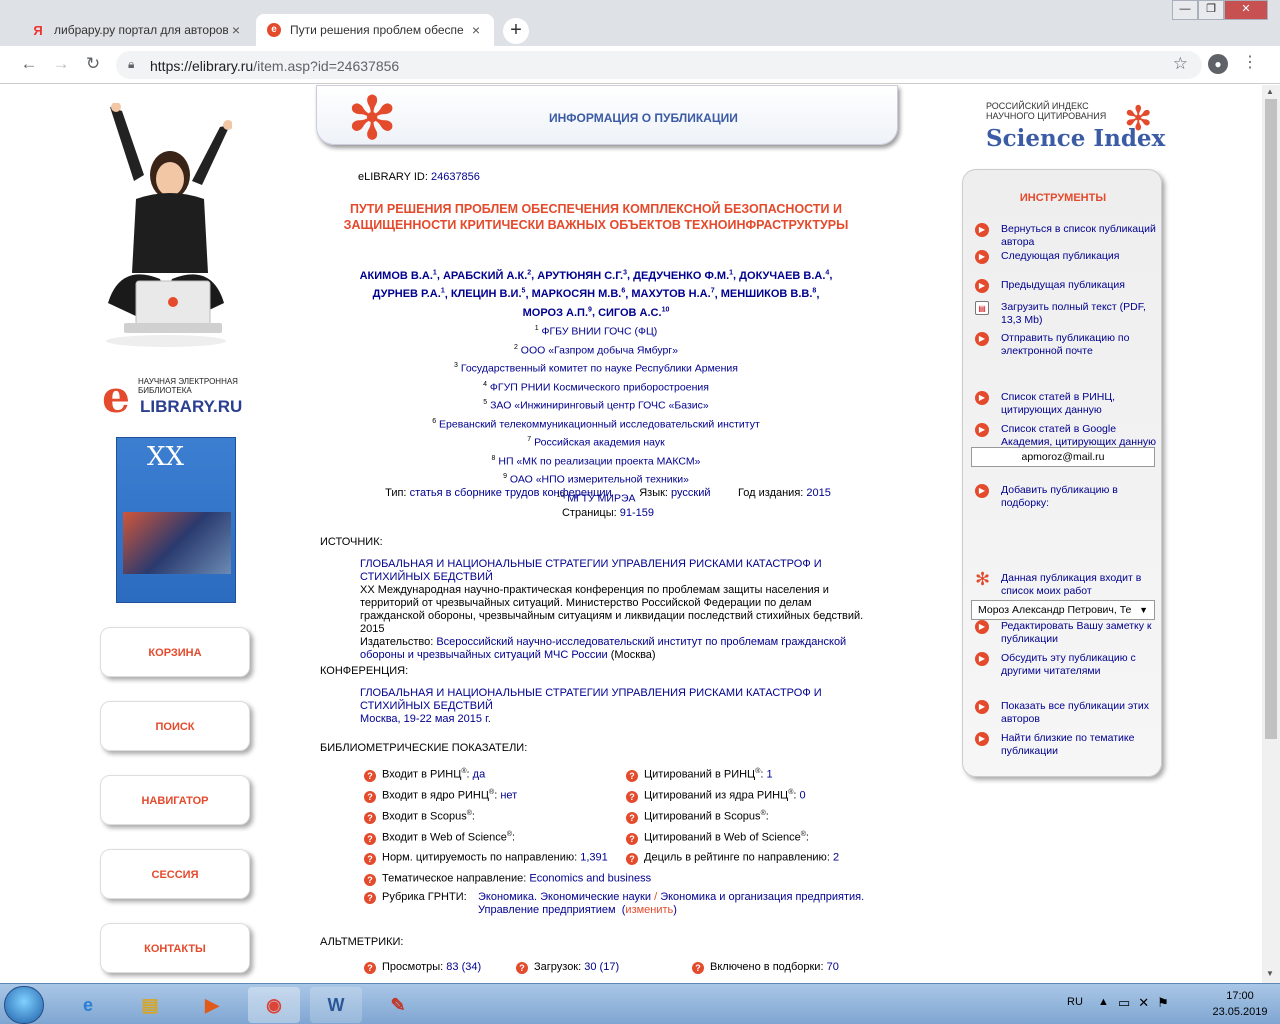  I want to click on profile-icon: ●, so click(1218, 64).